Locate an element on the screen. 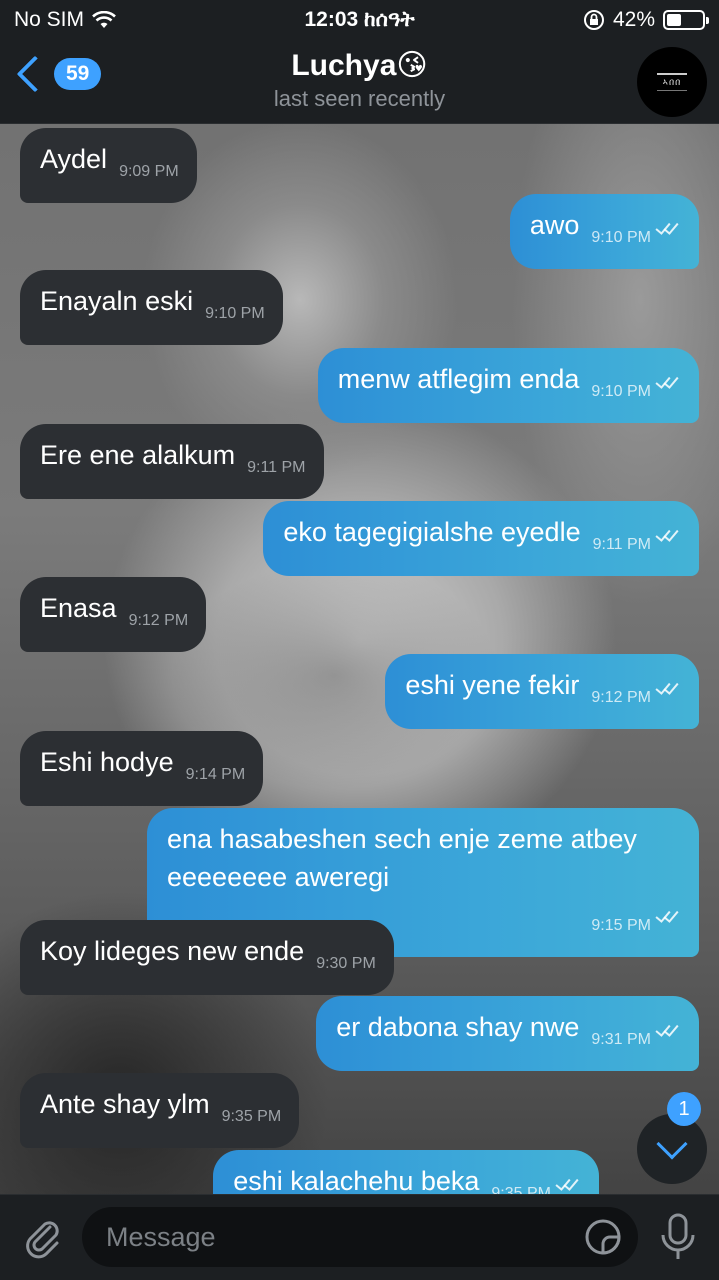  message-text: Ere ene alalkum is located at coordinates (138, 455).